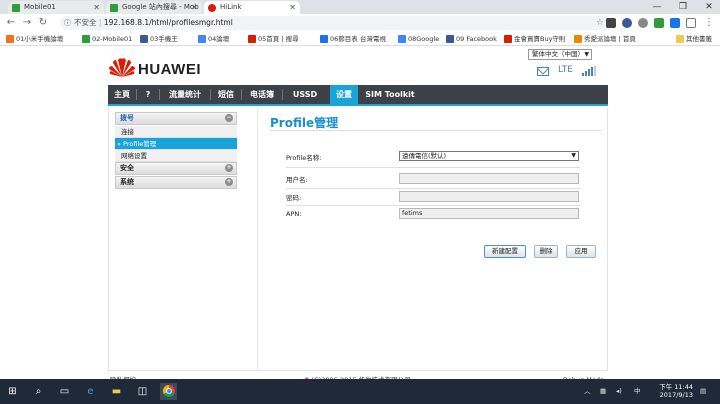  Describe the element at coordinates (142, 391) in the screenshot. I see `store-icon: ◫` at that location.